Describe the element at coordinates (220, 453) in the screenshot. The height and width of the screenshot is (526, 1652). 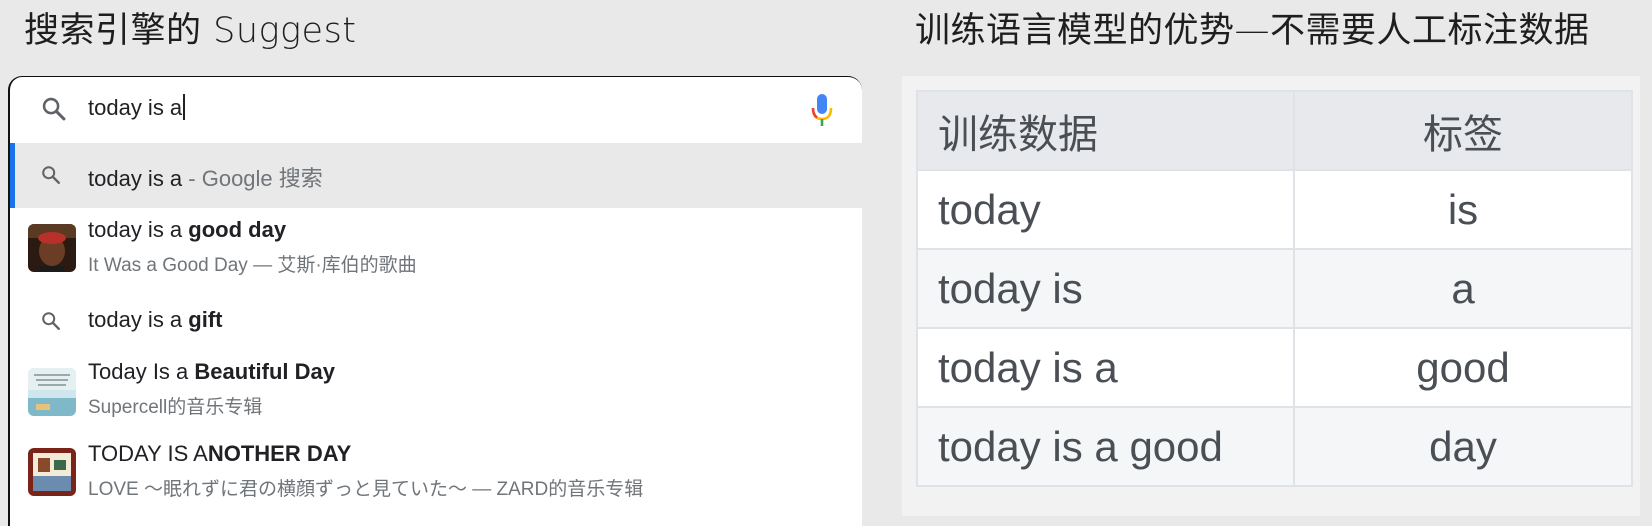
I see `suggestion-label: TODAY IS ANOTHER DAY` at that location.